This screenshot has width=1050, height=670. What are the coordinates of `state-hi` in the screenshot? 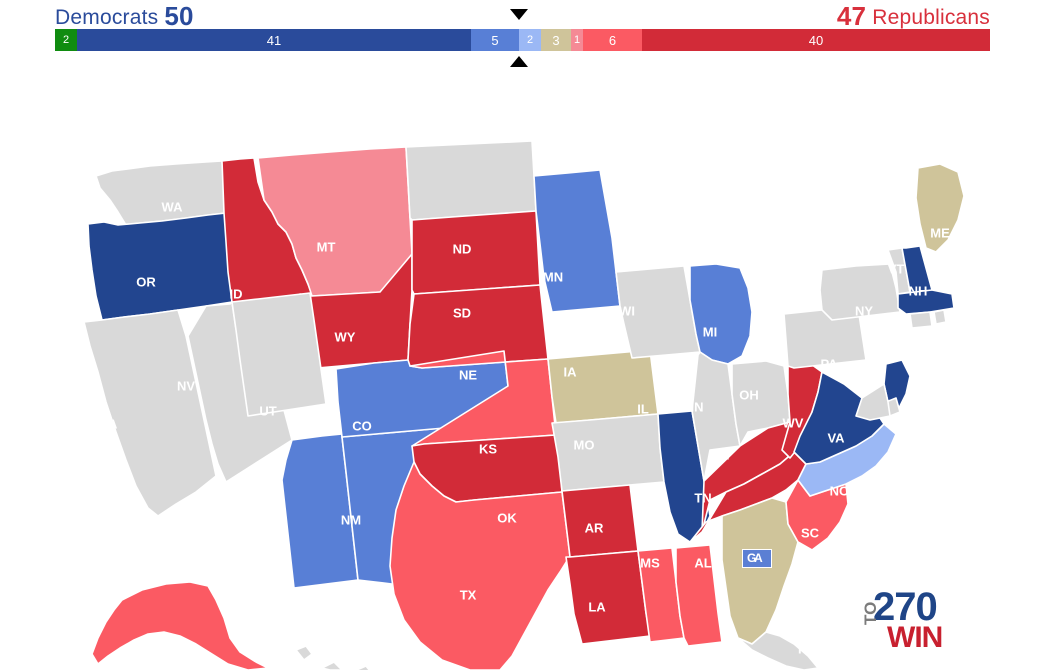 It's located at (334, 657).